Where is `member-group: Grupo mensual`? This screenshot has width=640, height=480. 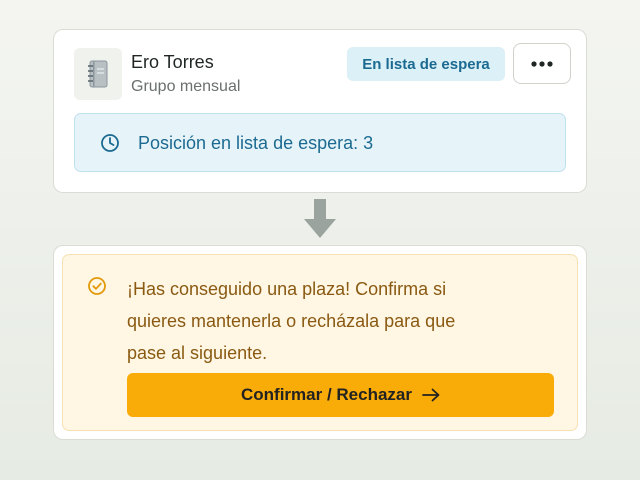 member-group: Grupo mensual is located at coordinates (186, 86).